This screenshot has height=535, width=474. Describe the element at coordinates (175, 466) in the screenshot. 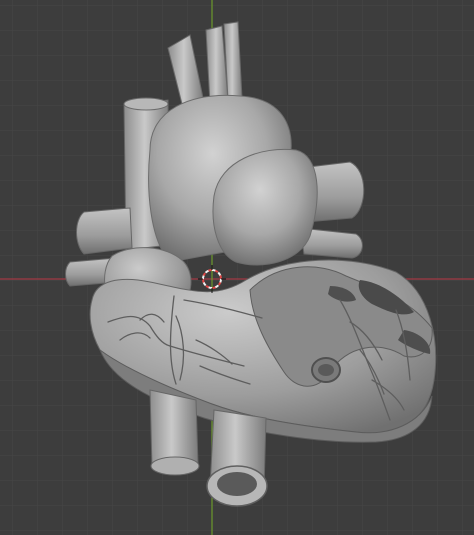

I see `ivc-opening` at that location.